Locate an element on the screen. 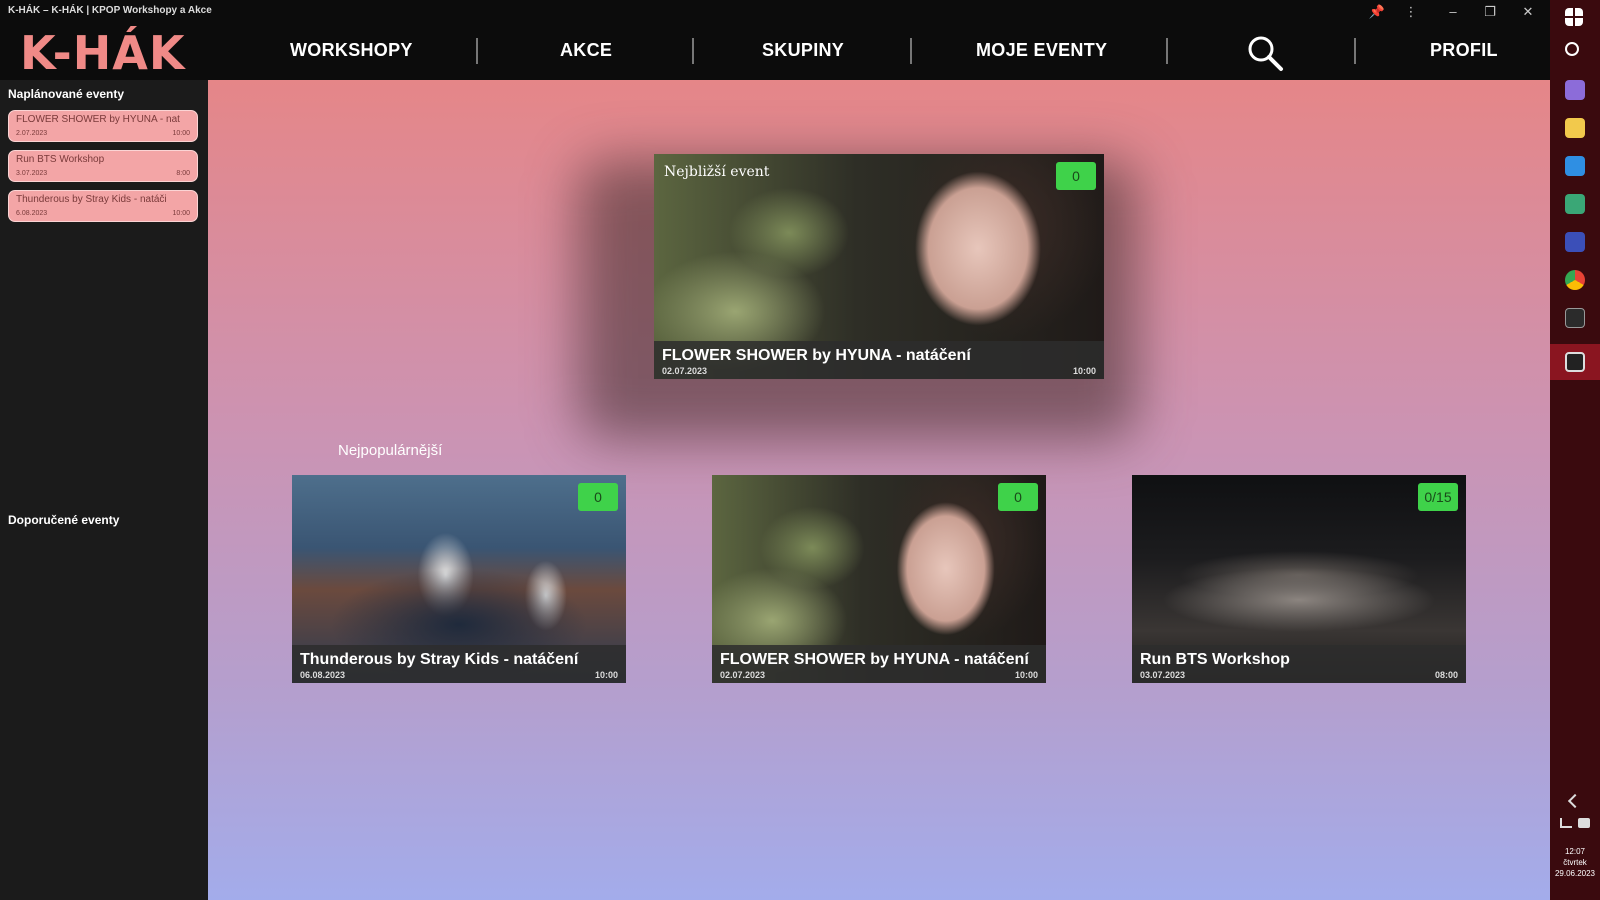 This screenshot has width=1600, height=900. nav-akce: AKCE is located at coordinates (586, 50).